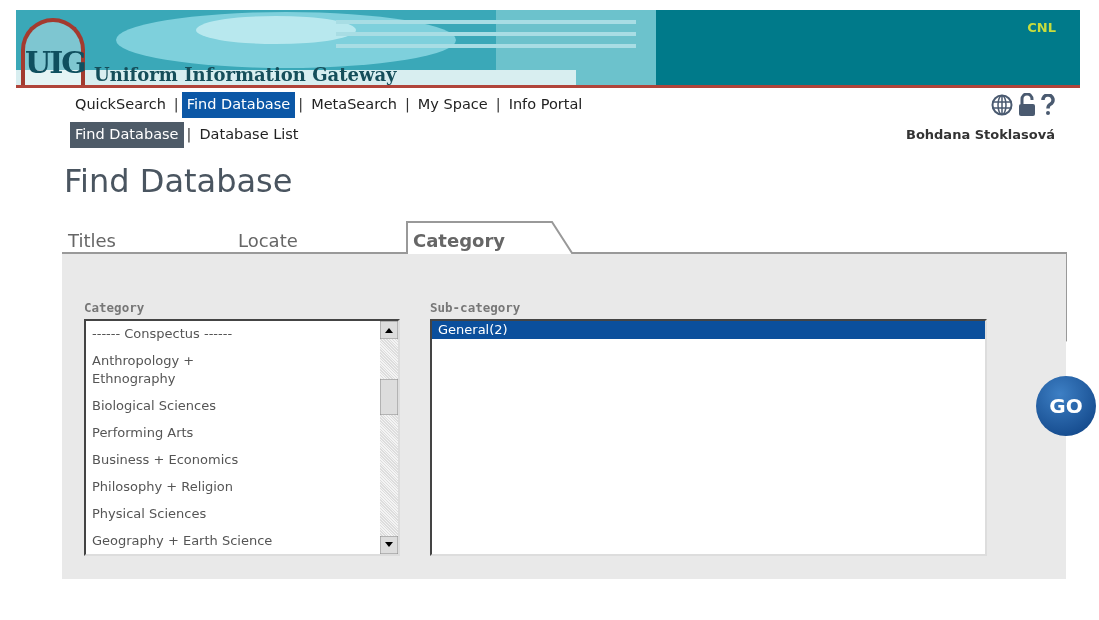 Image resolution: width=1099 pixels, height=620 pixels. What do you see at coordinates (179, 180) in the screenshot?
I see `page-title: Find Database` at bounding box center [179, 180].